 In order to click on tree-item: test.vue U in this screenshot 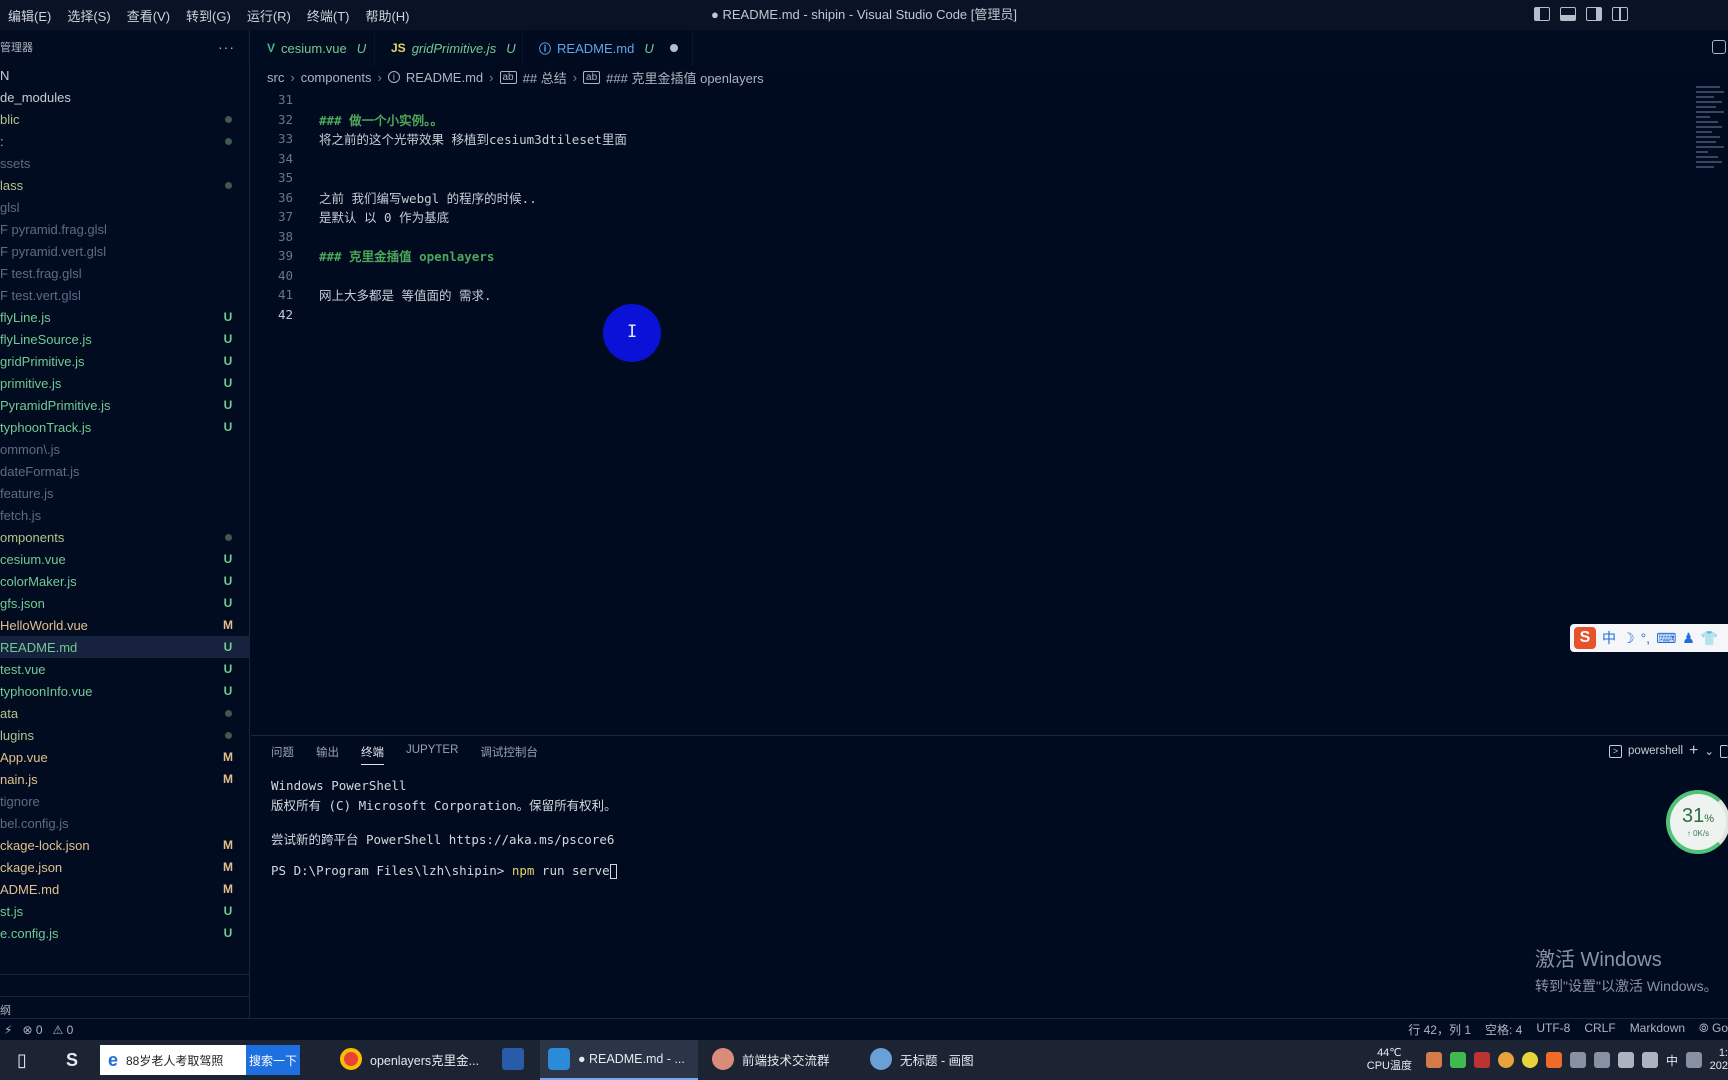, I will do `click(125, 669)`.